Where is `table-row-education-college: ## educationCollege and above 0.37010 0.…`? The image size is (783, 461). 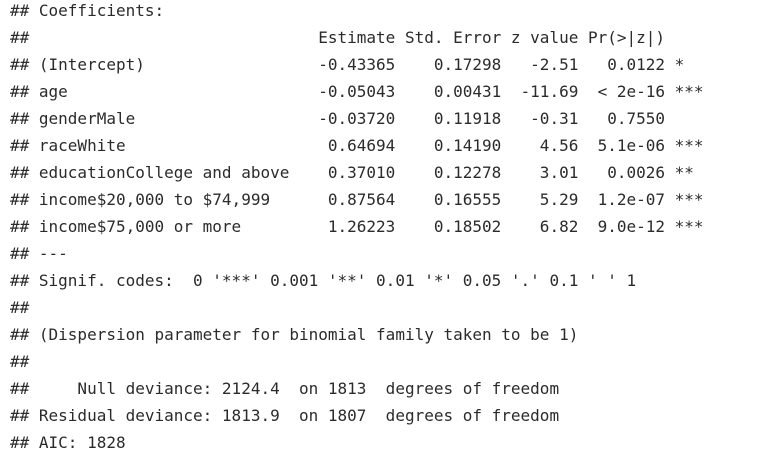 table-row-education-college: ## educationCollege and above 0.37010 0.… is located at coordinates (357, 172).